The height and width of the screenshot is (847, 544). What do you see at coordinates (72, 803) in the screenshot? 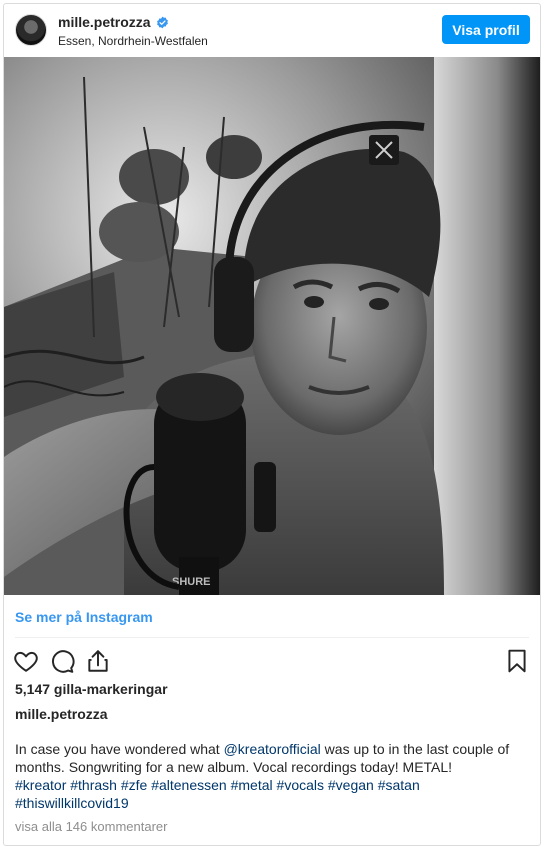
I see `hashtag-link: #thiswillkillcovid19` at bounding box center [72, 803].